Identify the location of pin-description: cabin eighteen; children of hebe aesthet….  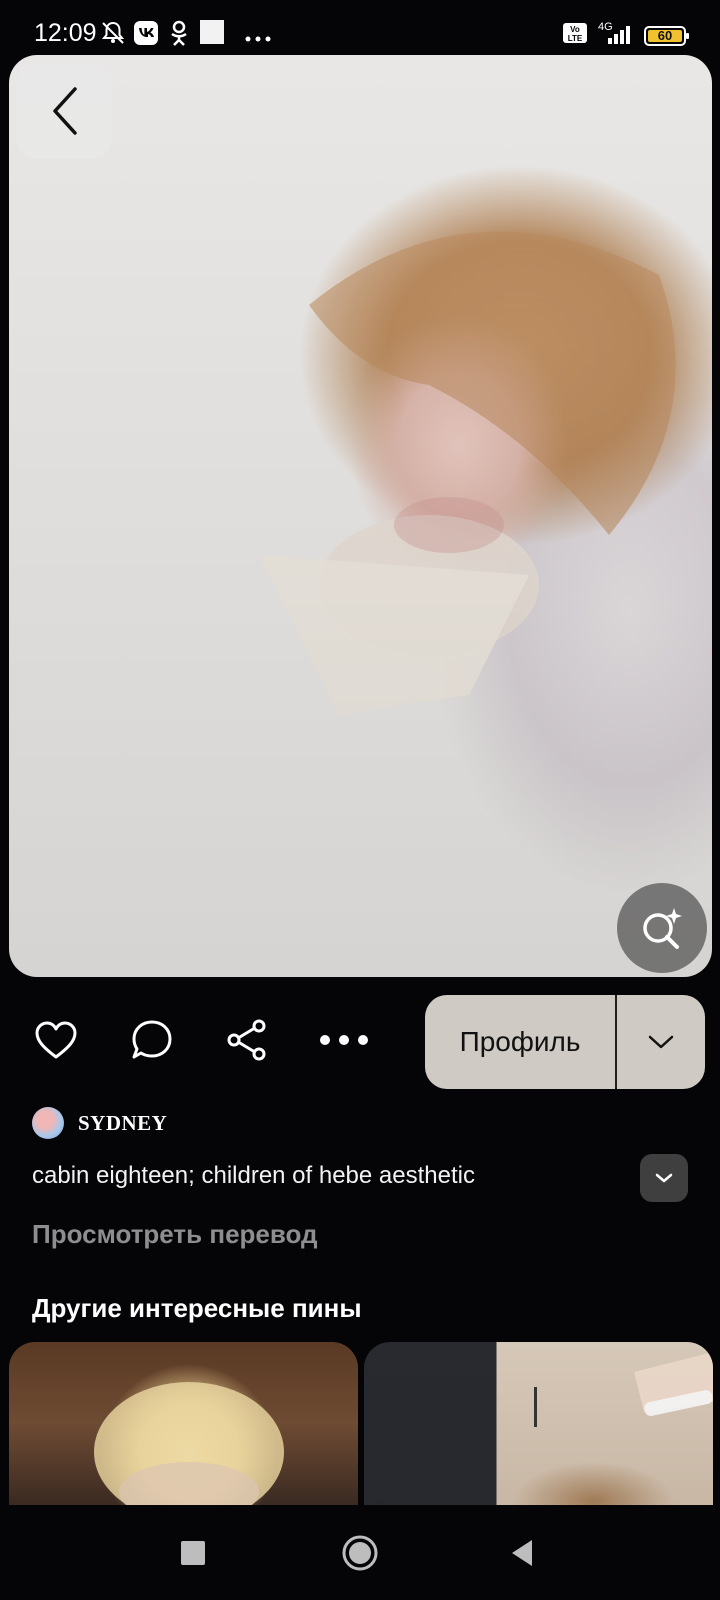
(253, 1175).